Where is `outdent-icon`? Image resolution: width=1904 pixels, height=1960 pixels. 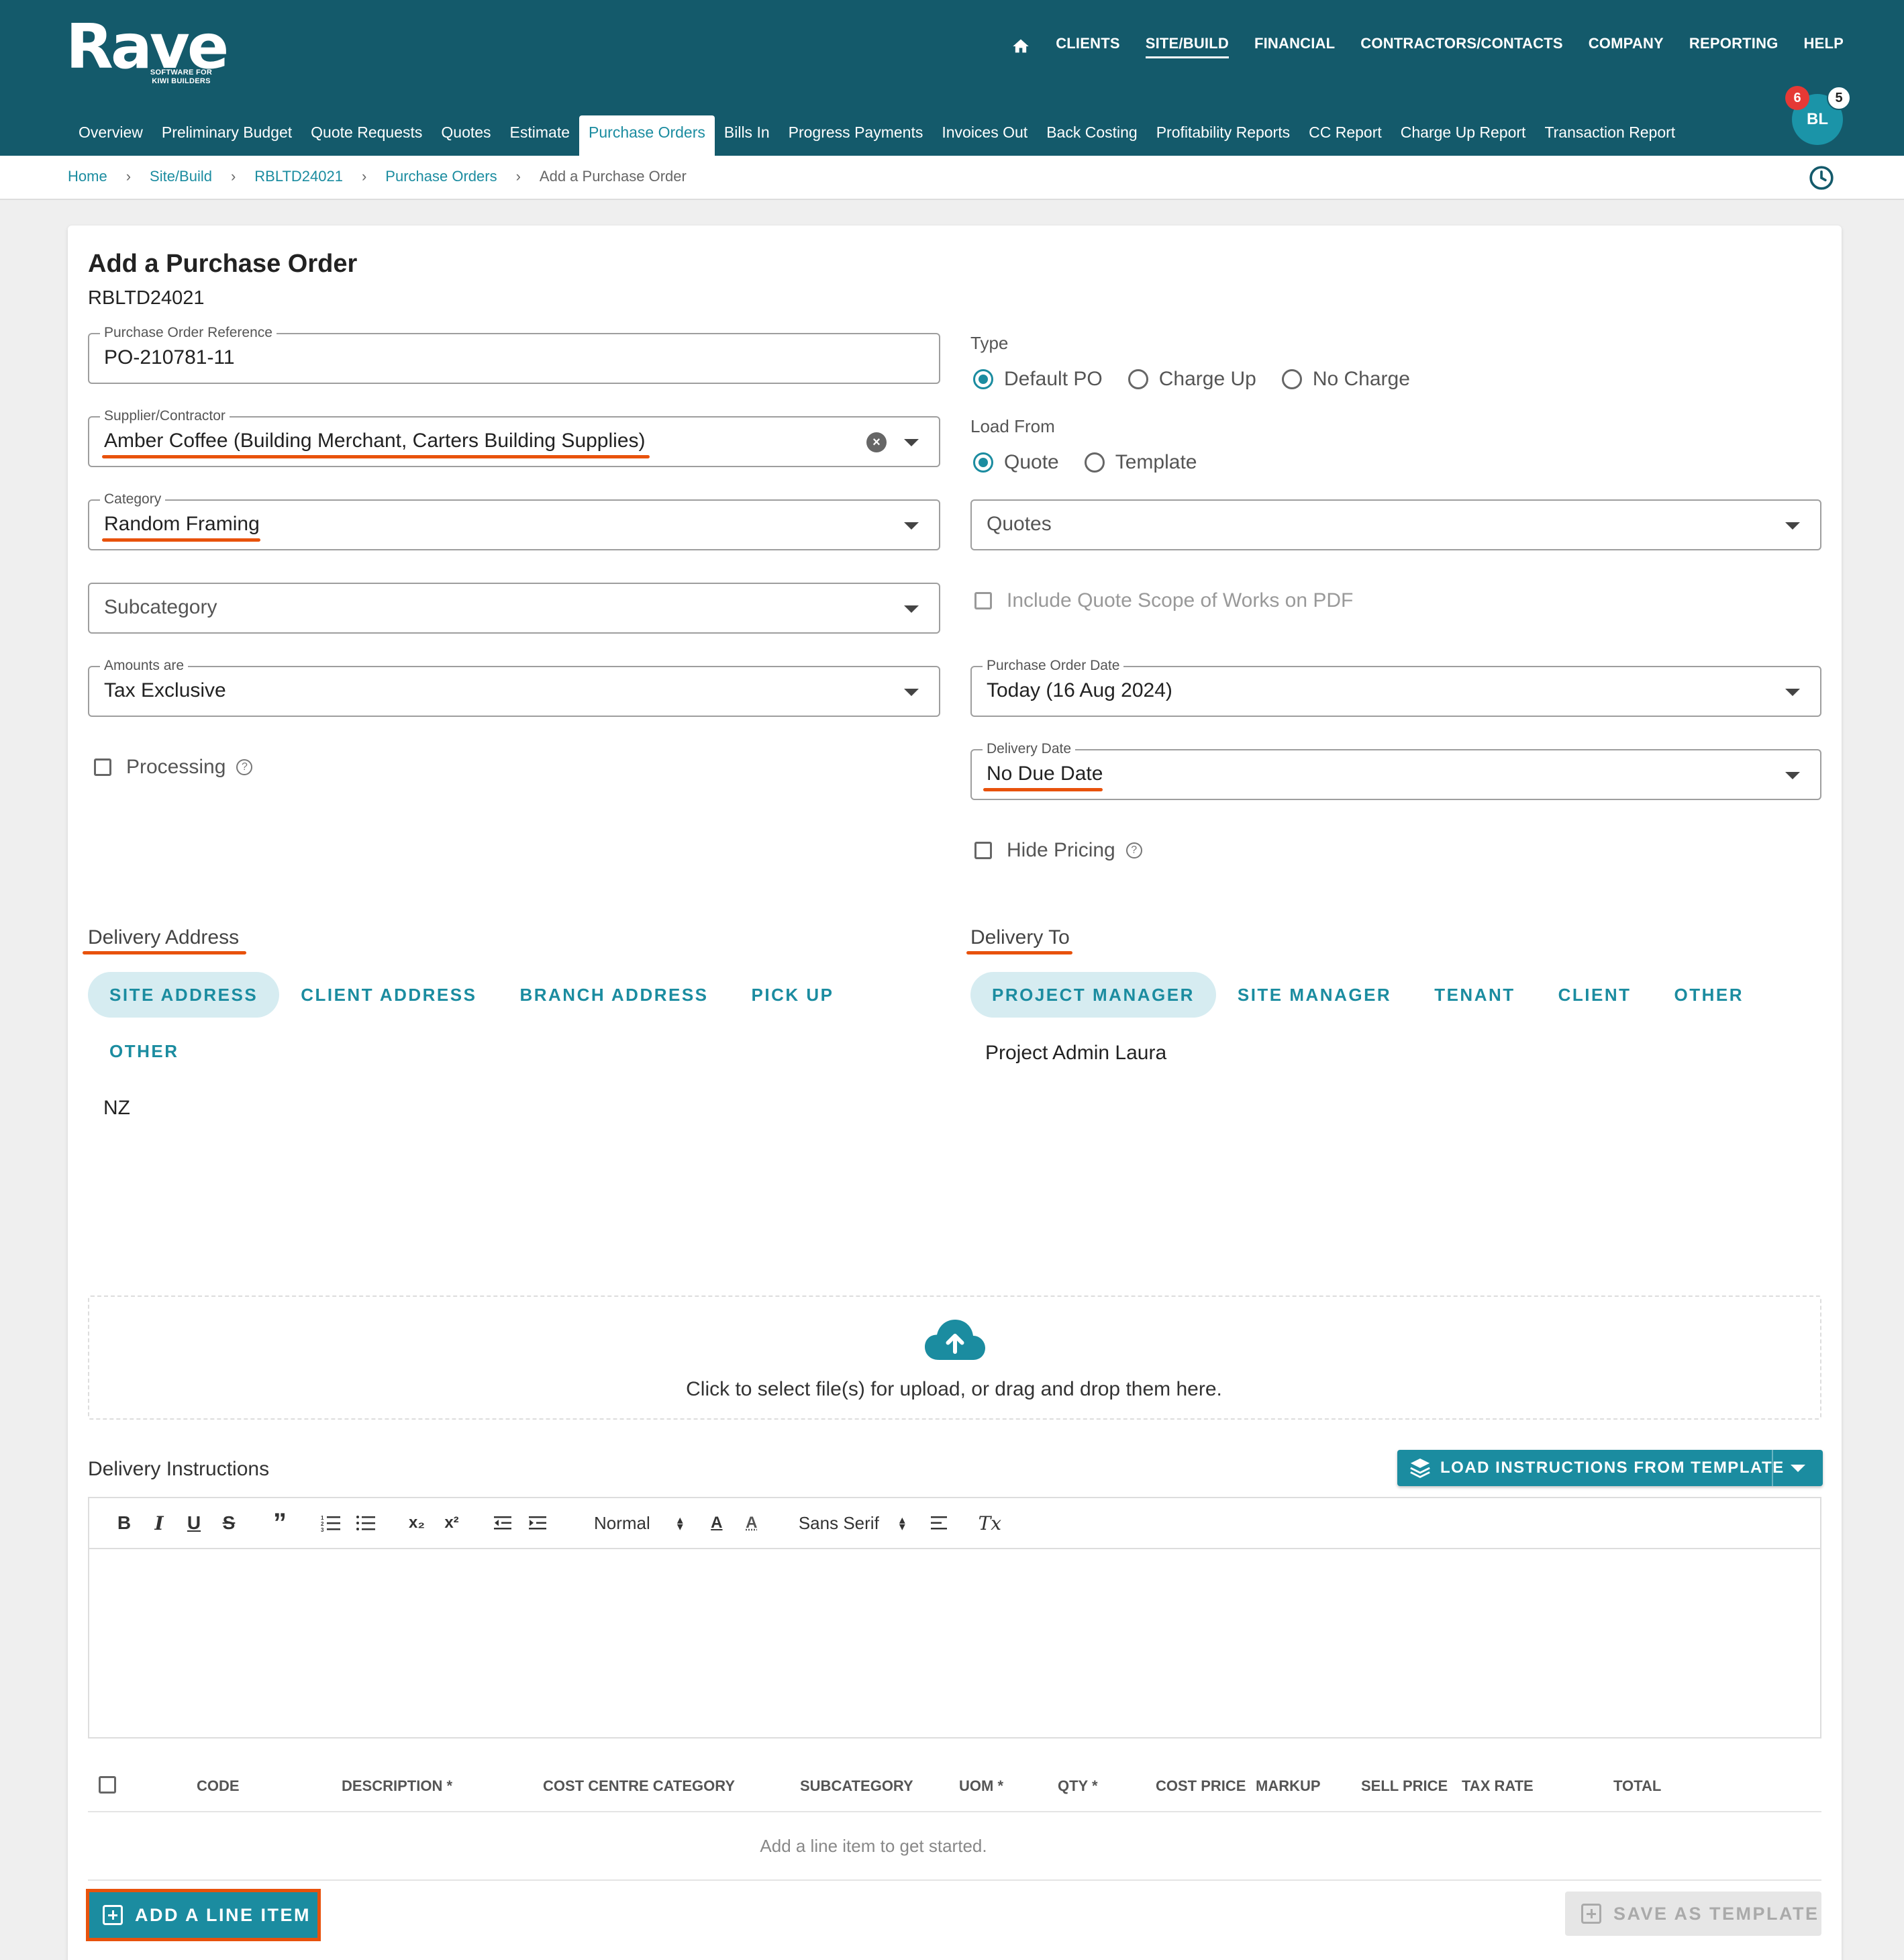 outdent-icon is located at coordinates (502, 1523).